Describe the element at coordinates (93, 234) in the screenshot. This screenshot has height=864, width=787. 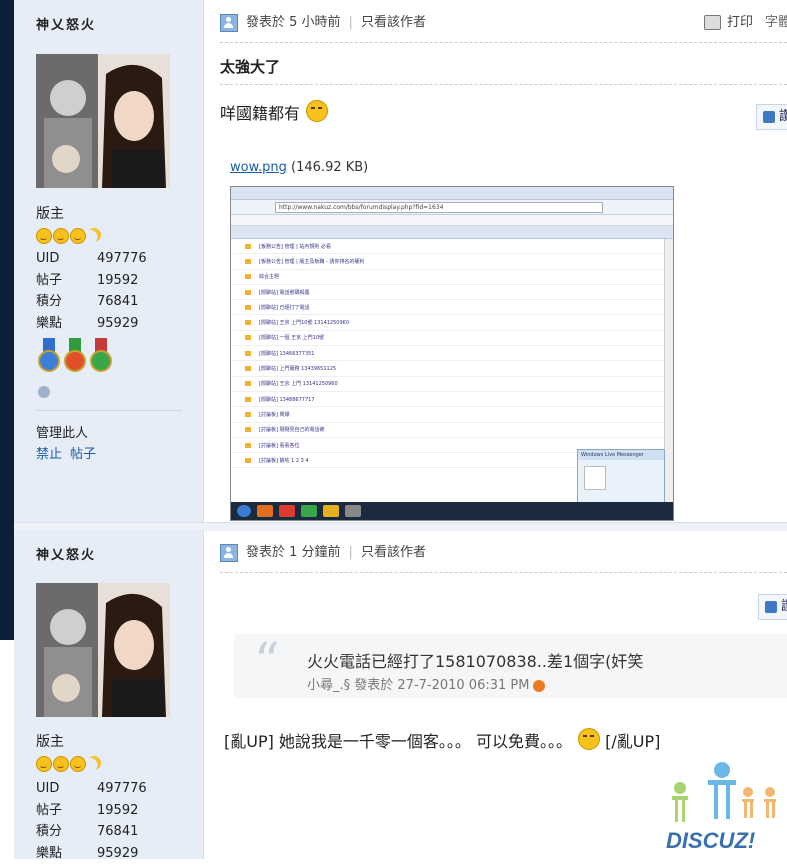
I see `moon-icon` at that location.